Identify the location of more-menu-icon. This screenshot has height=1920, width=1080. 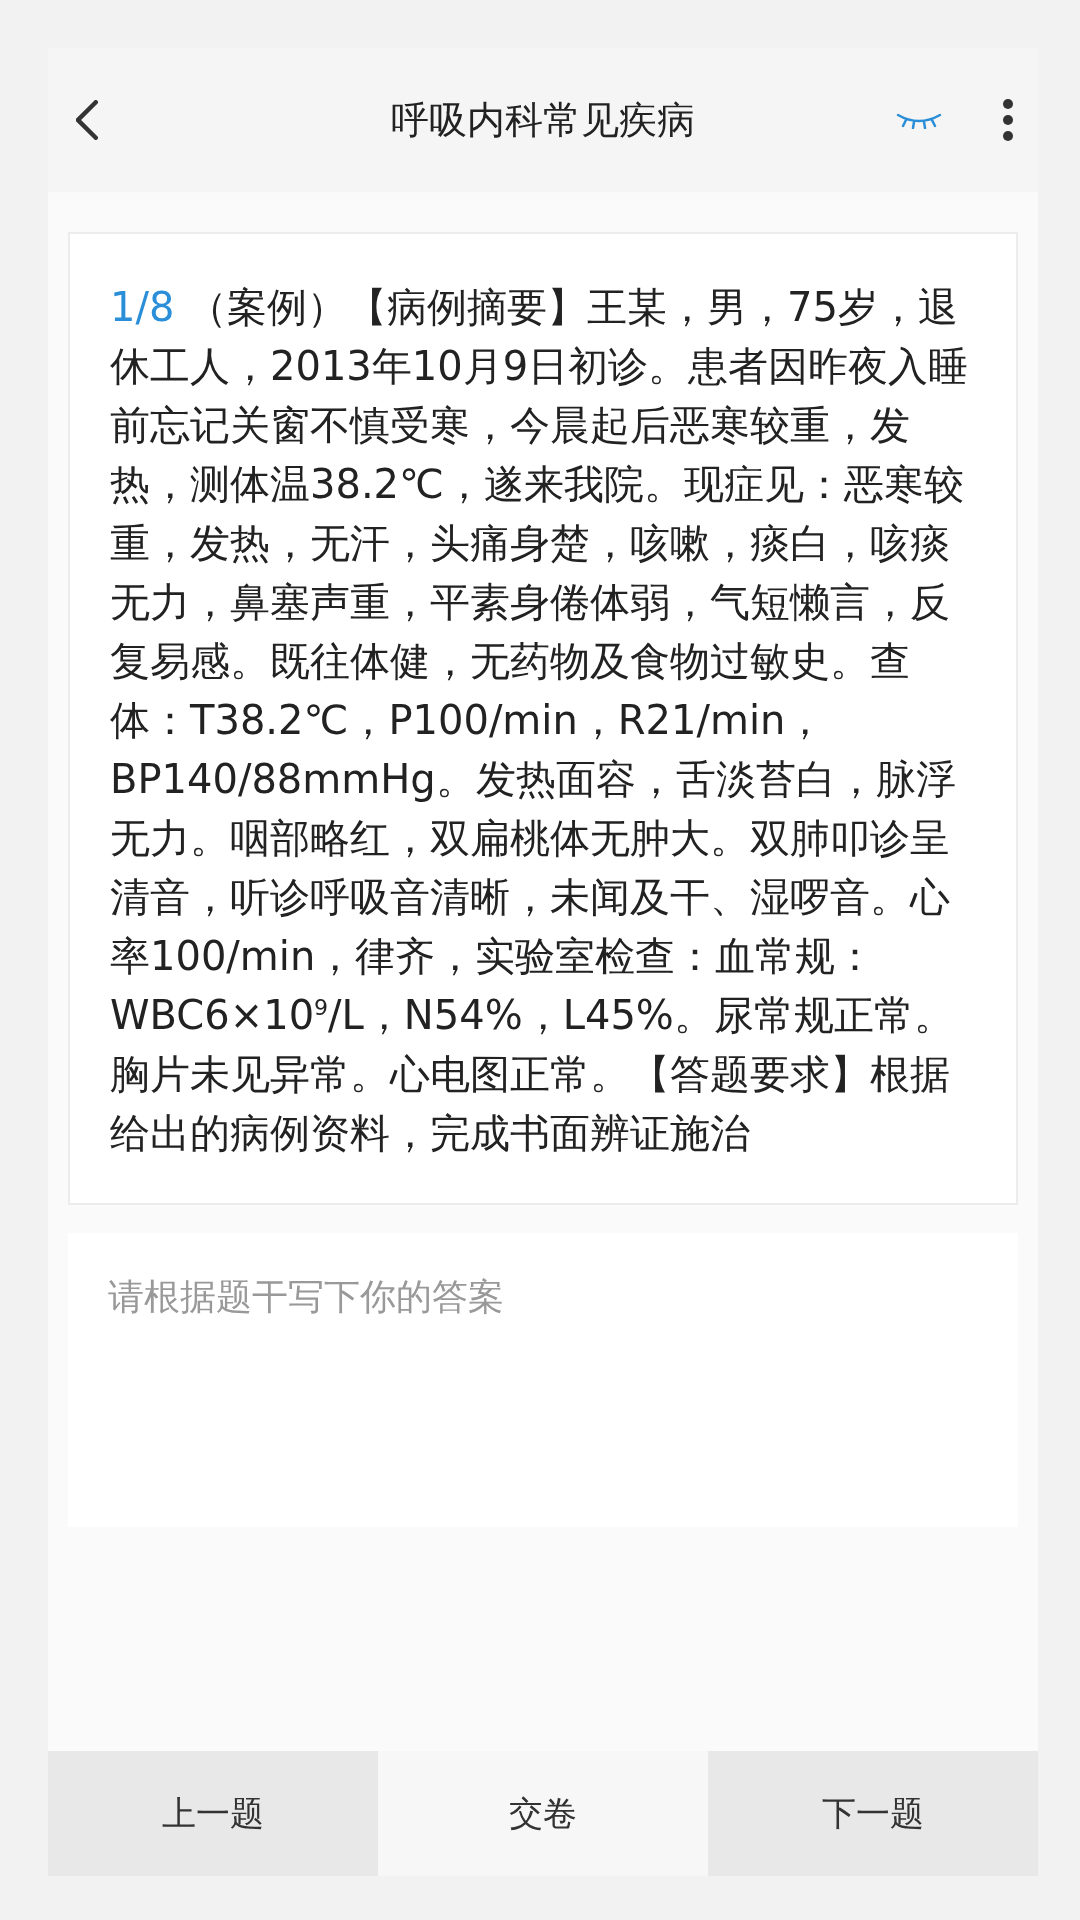
(1008, 120).